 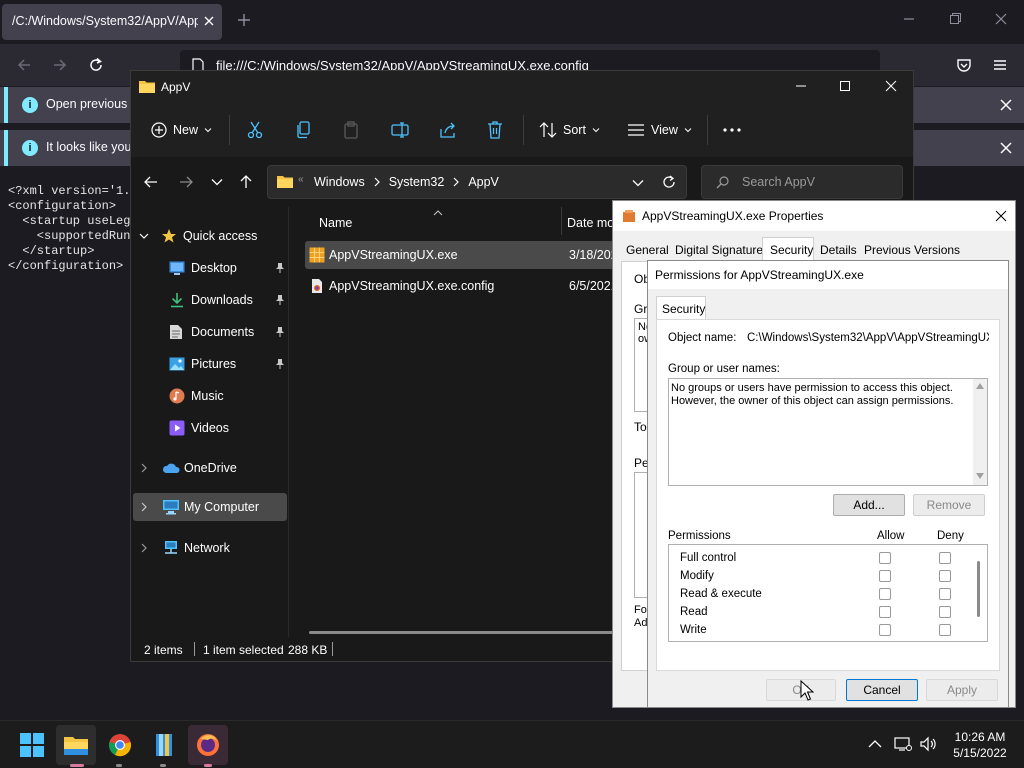 What do you see at coordinates (465, 255) in the screenshot?
I see `file-row-selected: AppVStreamingUX.exe 3/18/2022` at bounding box center [465, 255].